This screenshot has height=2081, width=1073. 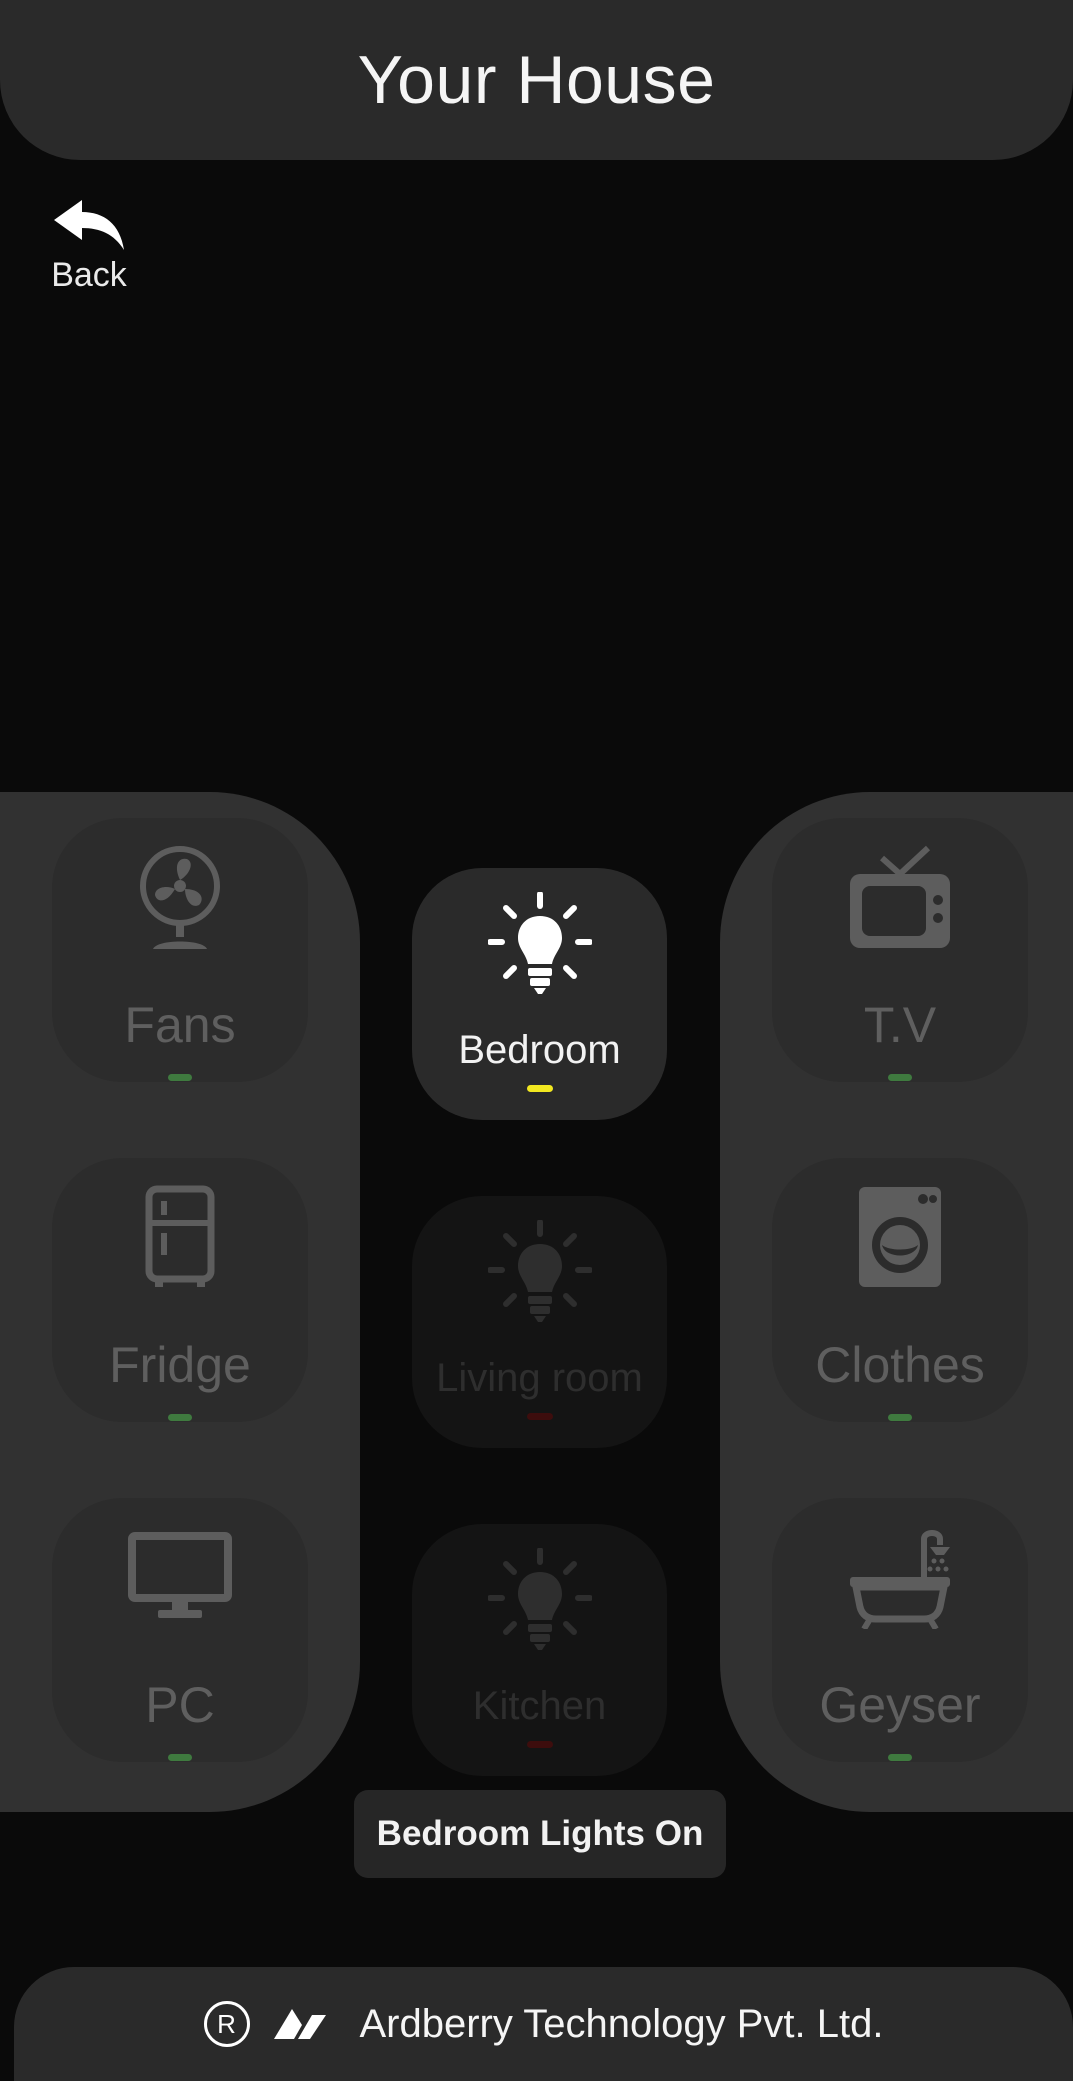 I want to click on appliance-label: Fridge, so click(x=180, y=1365).